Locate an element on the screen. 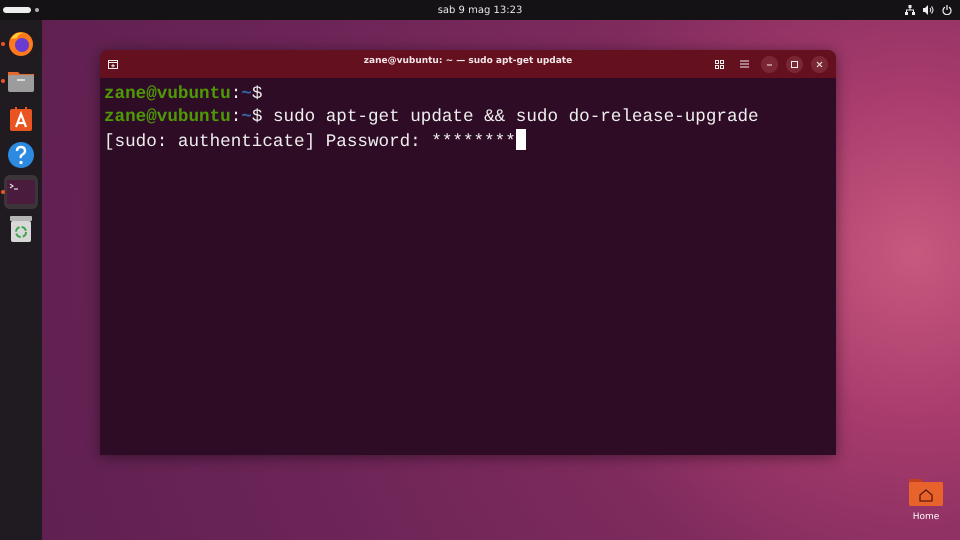  shopping-bag-icon is located at coordinates (21, 118).